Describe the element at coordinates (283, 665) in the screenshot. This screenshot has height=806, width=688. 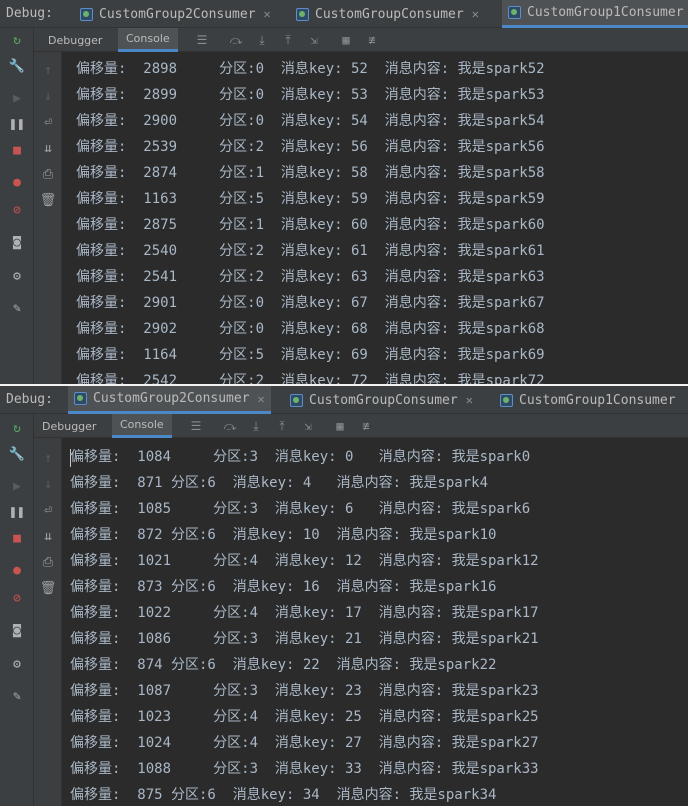
I see `console-line: 偏移量: 874 分区:6 消息key: 22 消息内容: 我是spark22` at that location.